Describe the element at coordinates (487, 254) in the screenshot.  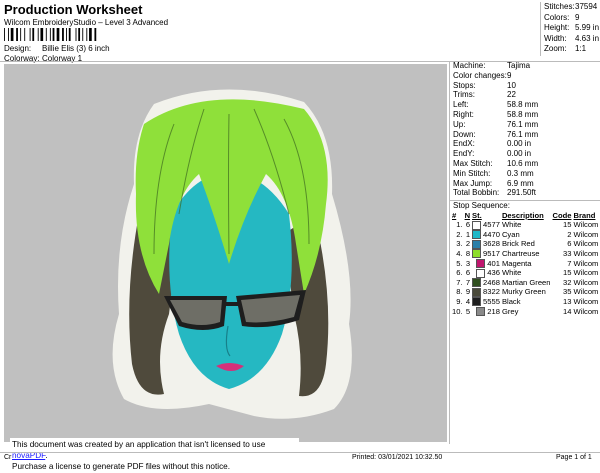
I see `table-cell: 9517` at that location.